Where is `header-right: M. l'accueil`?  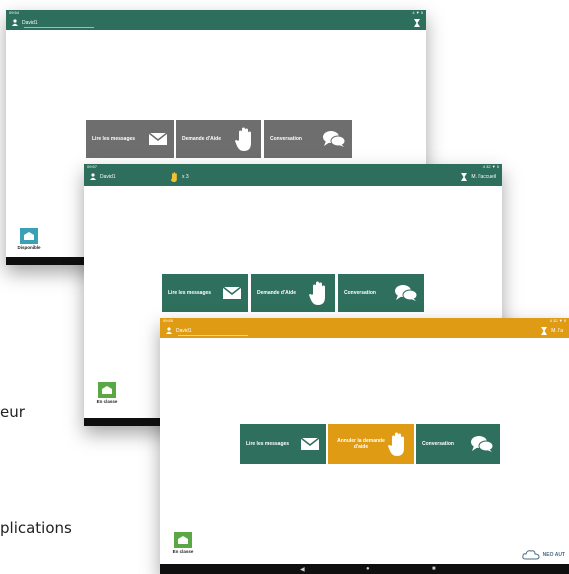
header-right: M. l'accueil is located at coordinates (478, 177).